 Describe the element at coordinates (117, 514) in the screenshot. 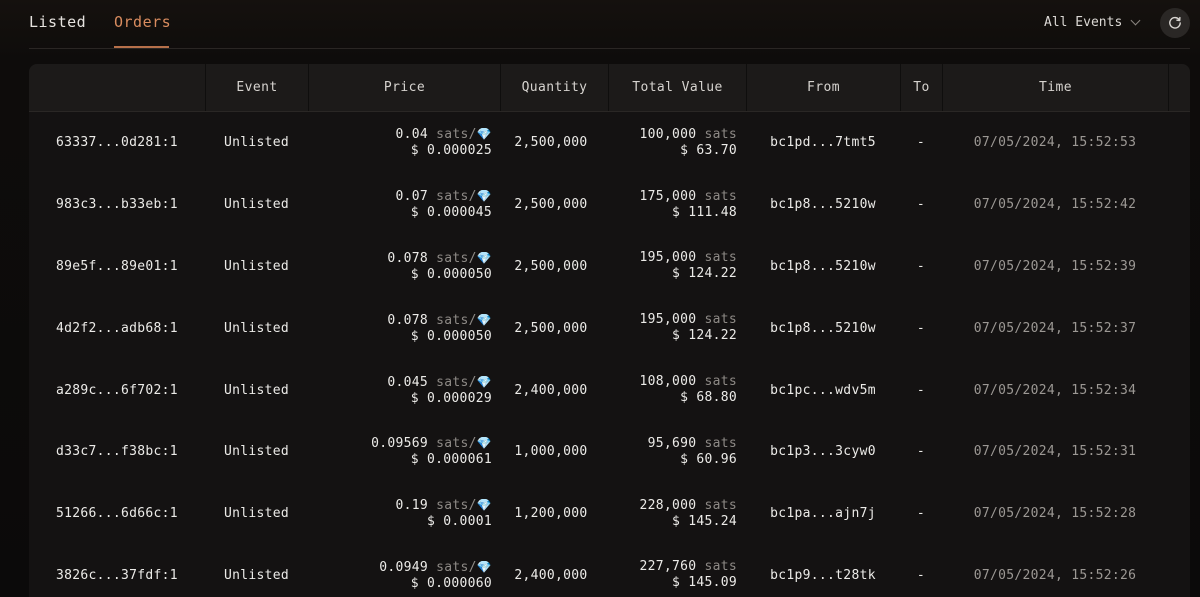

I see `inscription-id: 51266...6d66c:1` at that location.